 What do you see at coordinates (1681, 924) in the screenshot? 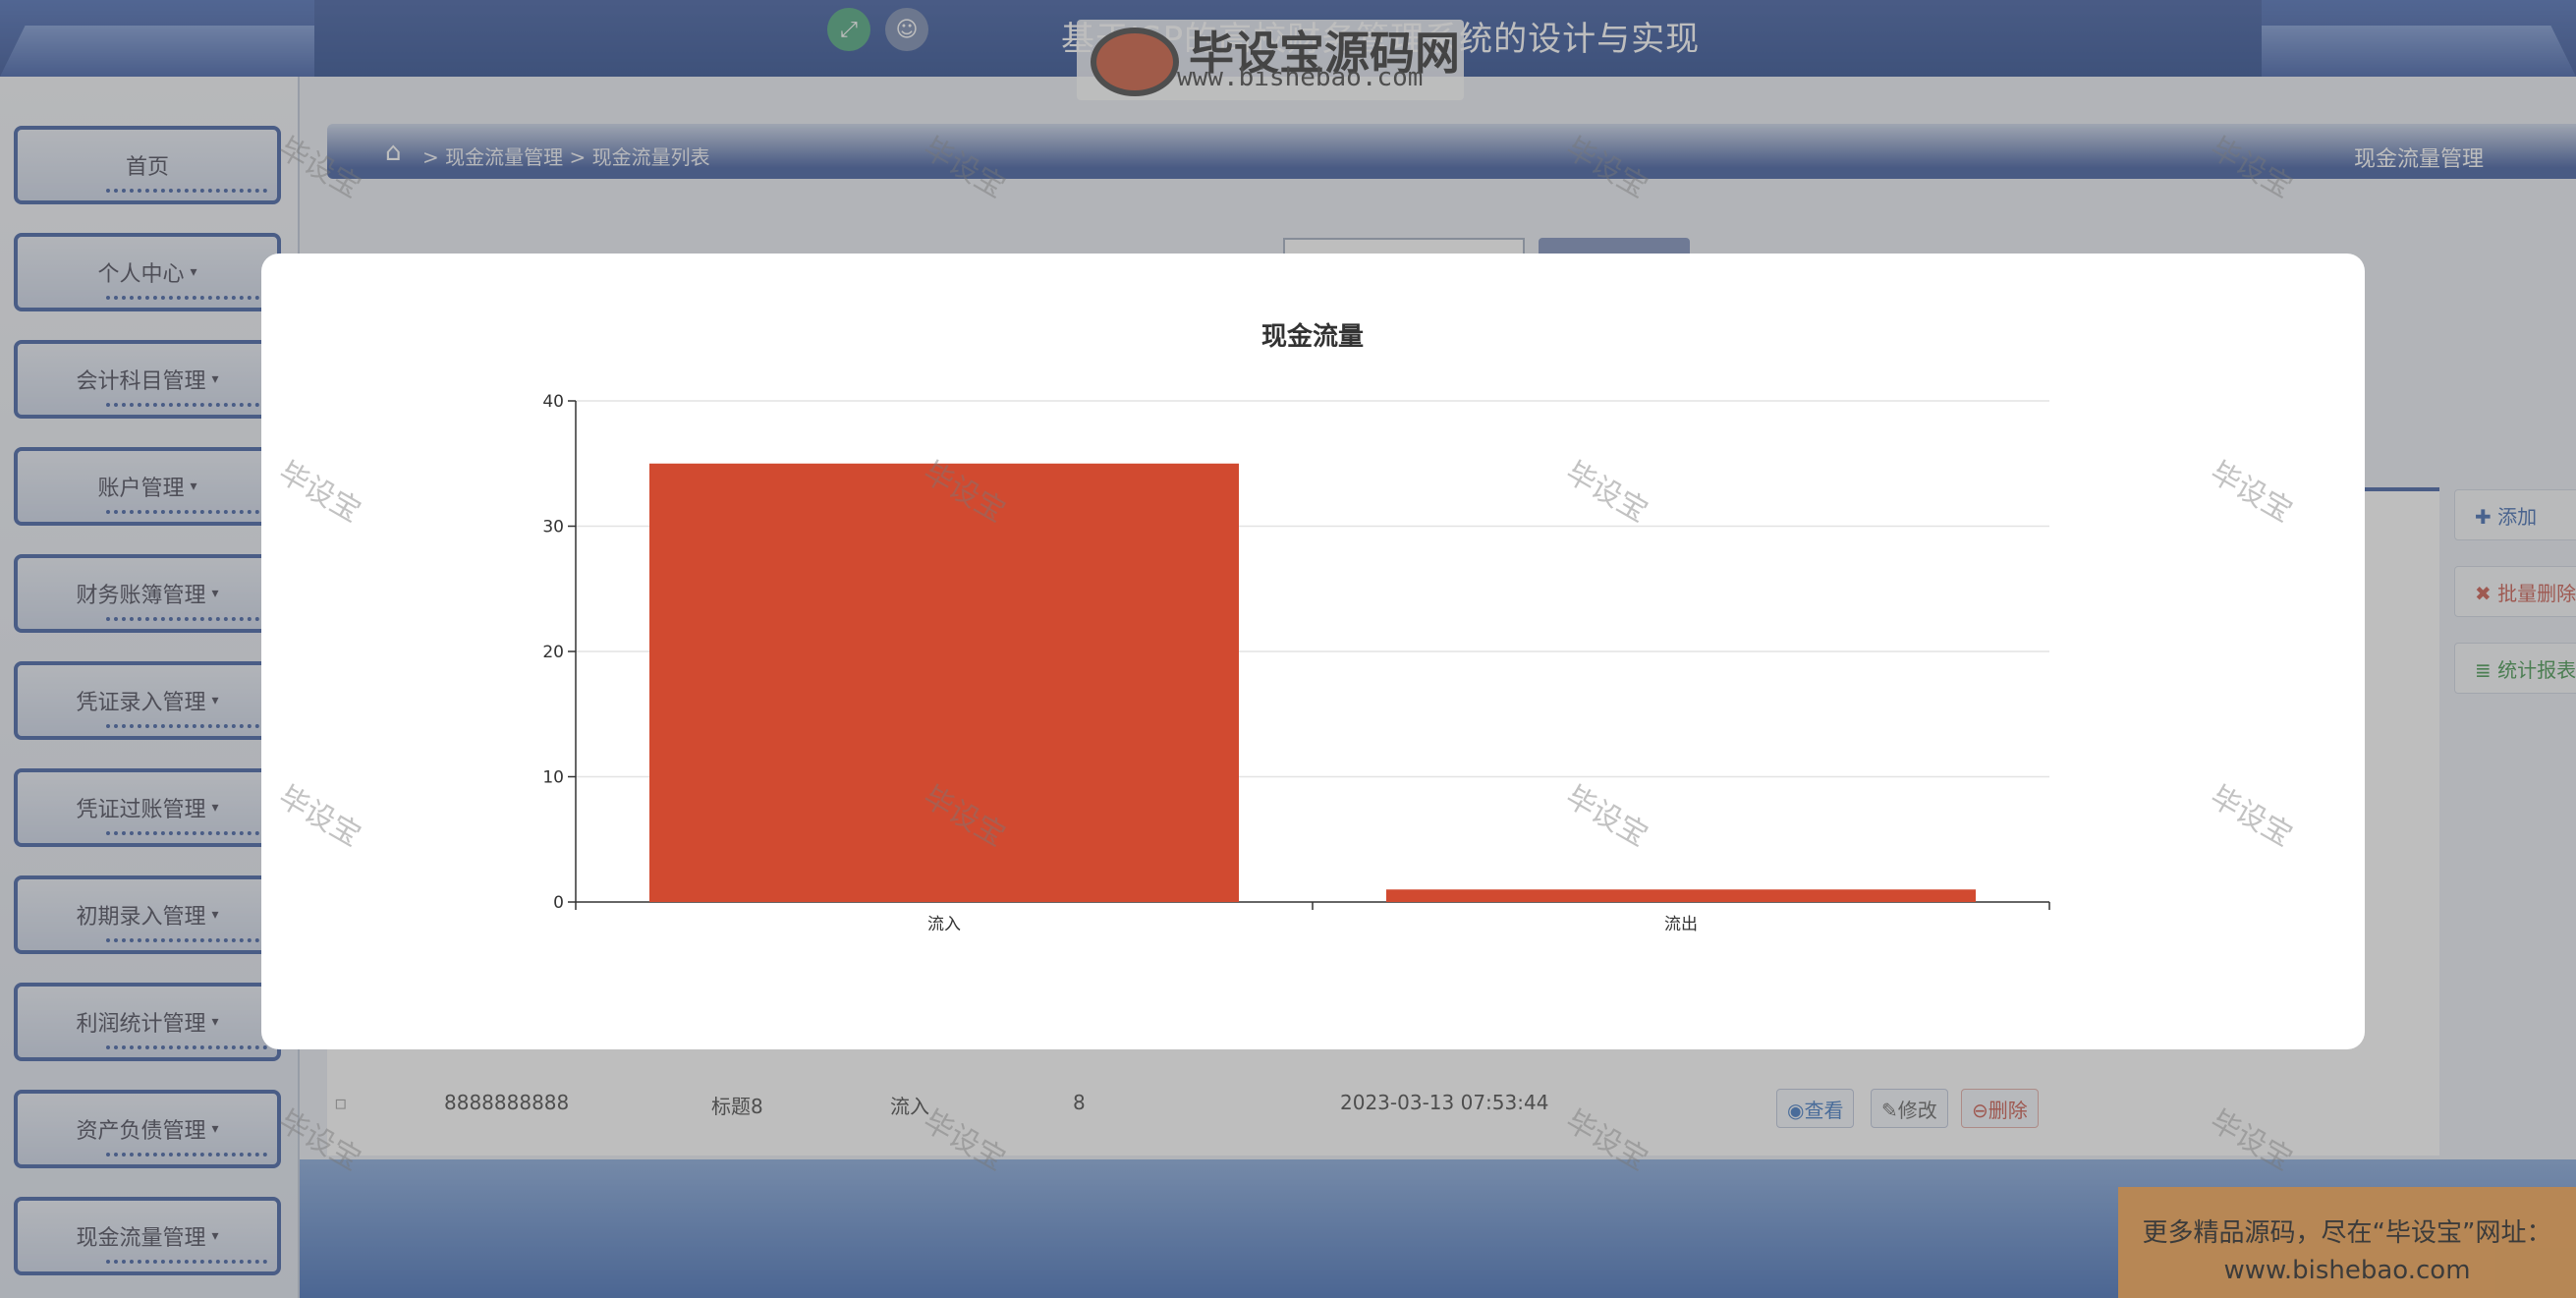
I see `x-tick-label: 流出` at bounding box center [1681, 924].